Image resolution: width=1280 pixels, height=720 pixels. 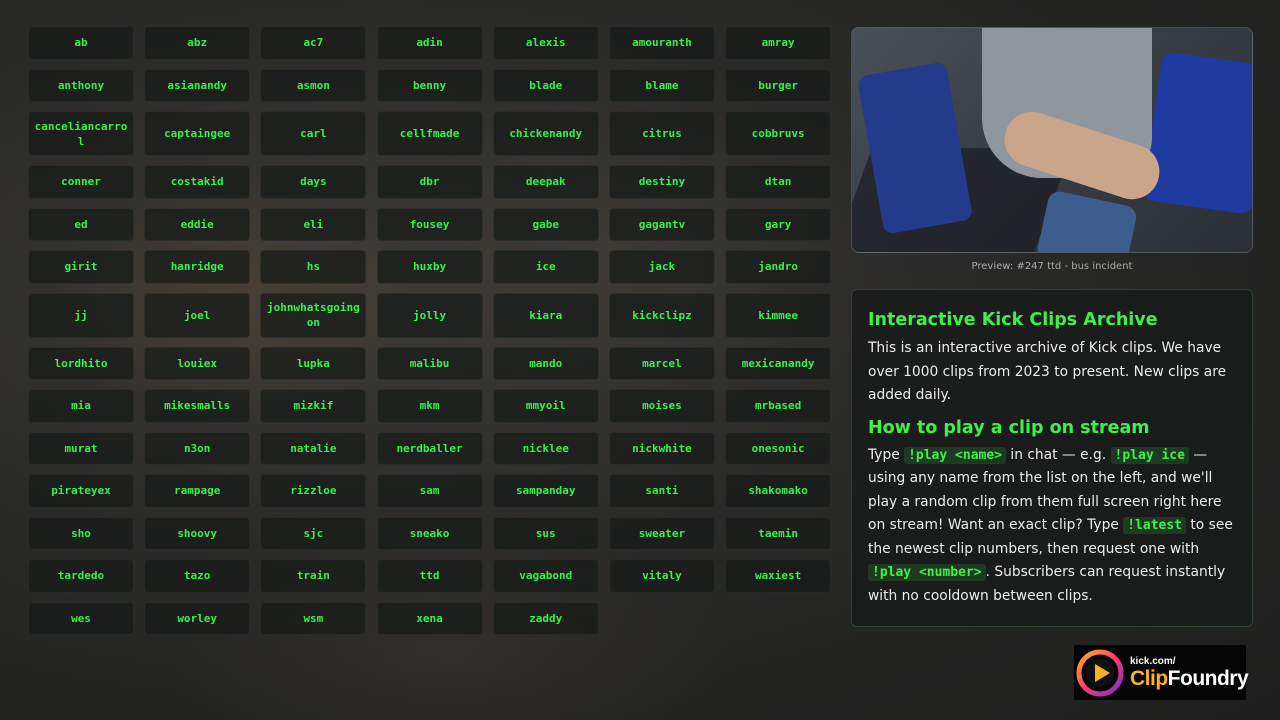 What do you see at coordinates (81, 363) in the screenshot?
I see `name-button-lordhito: lordhito` at bounding box center [81, 363].